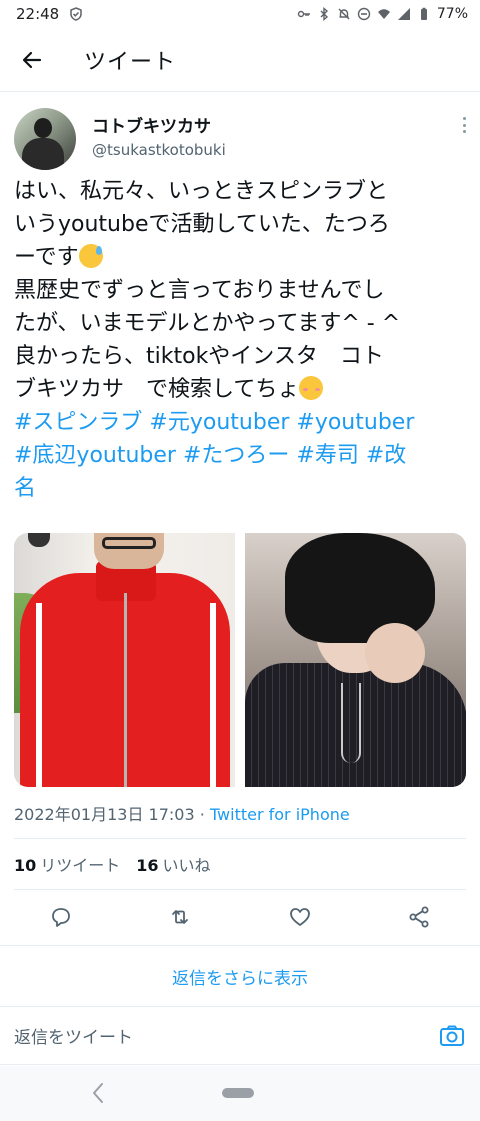 This screenshot has width=480, height=1121. Describe the element at coordinates (90, 256) in the screenshot. I see `sweat-smile-emoji-icon` at that location.